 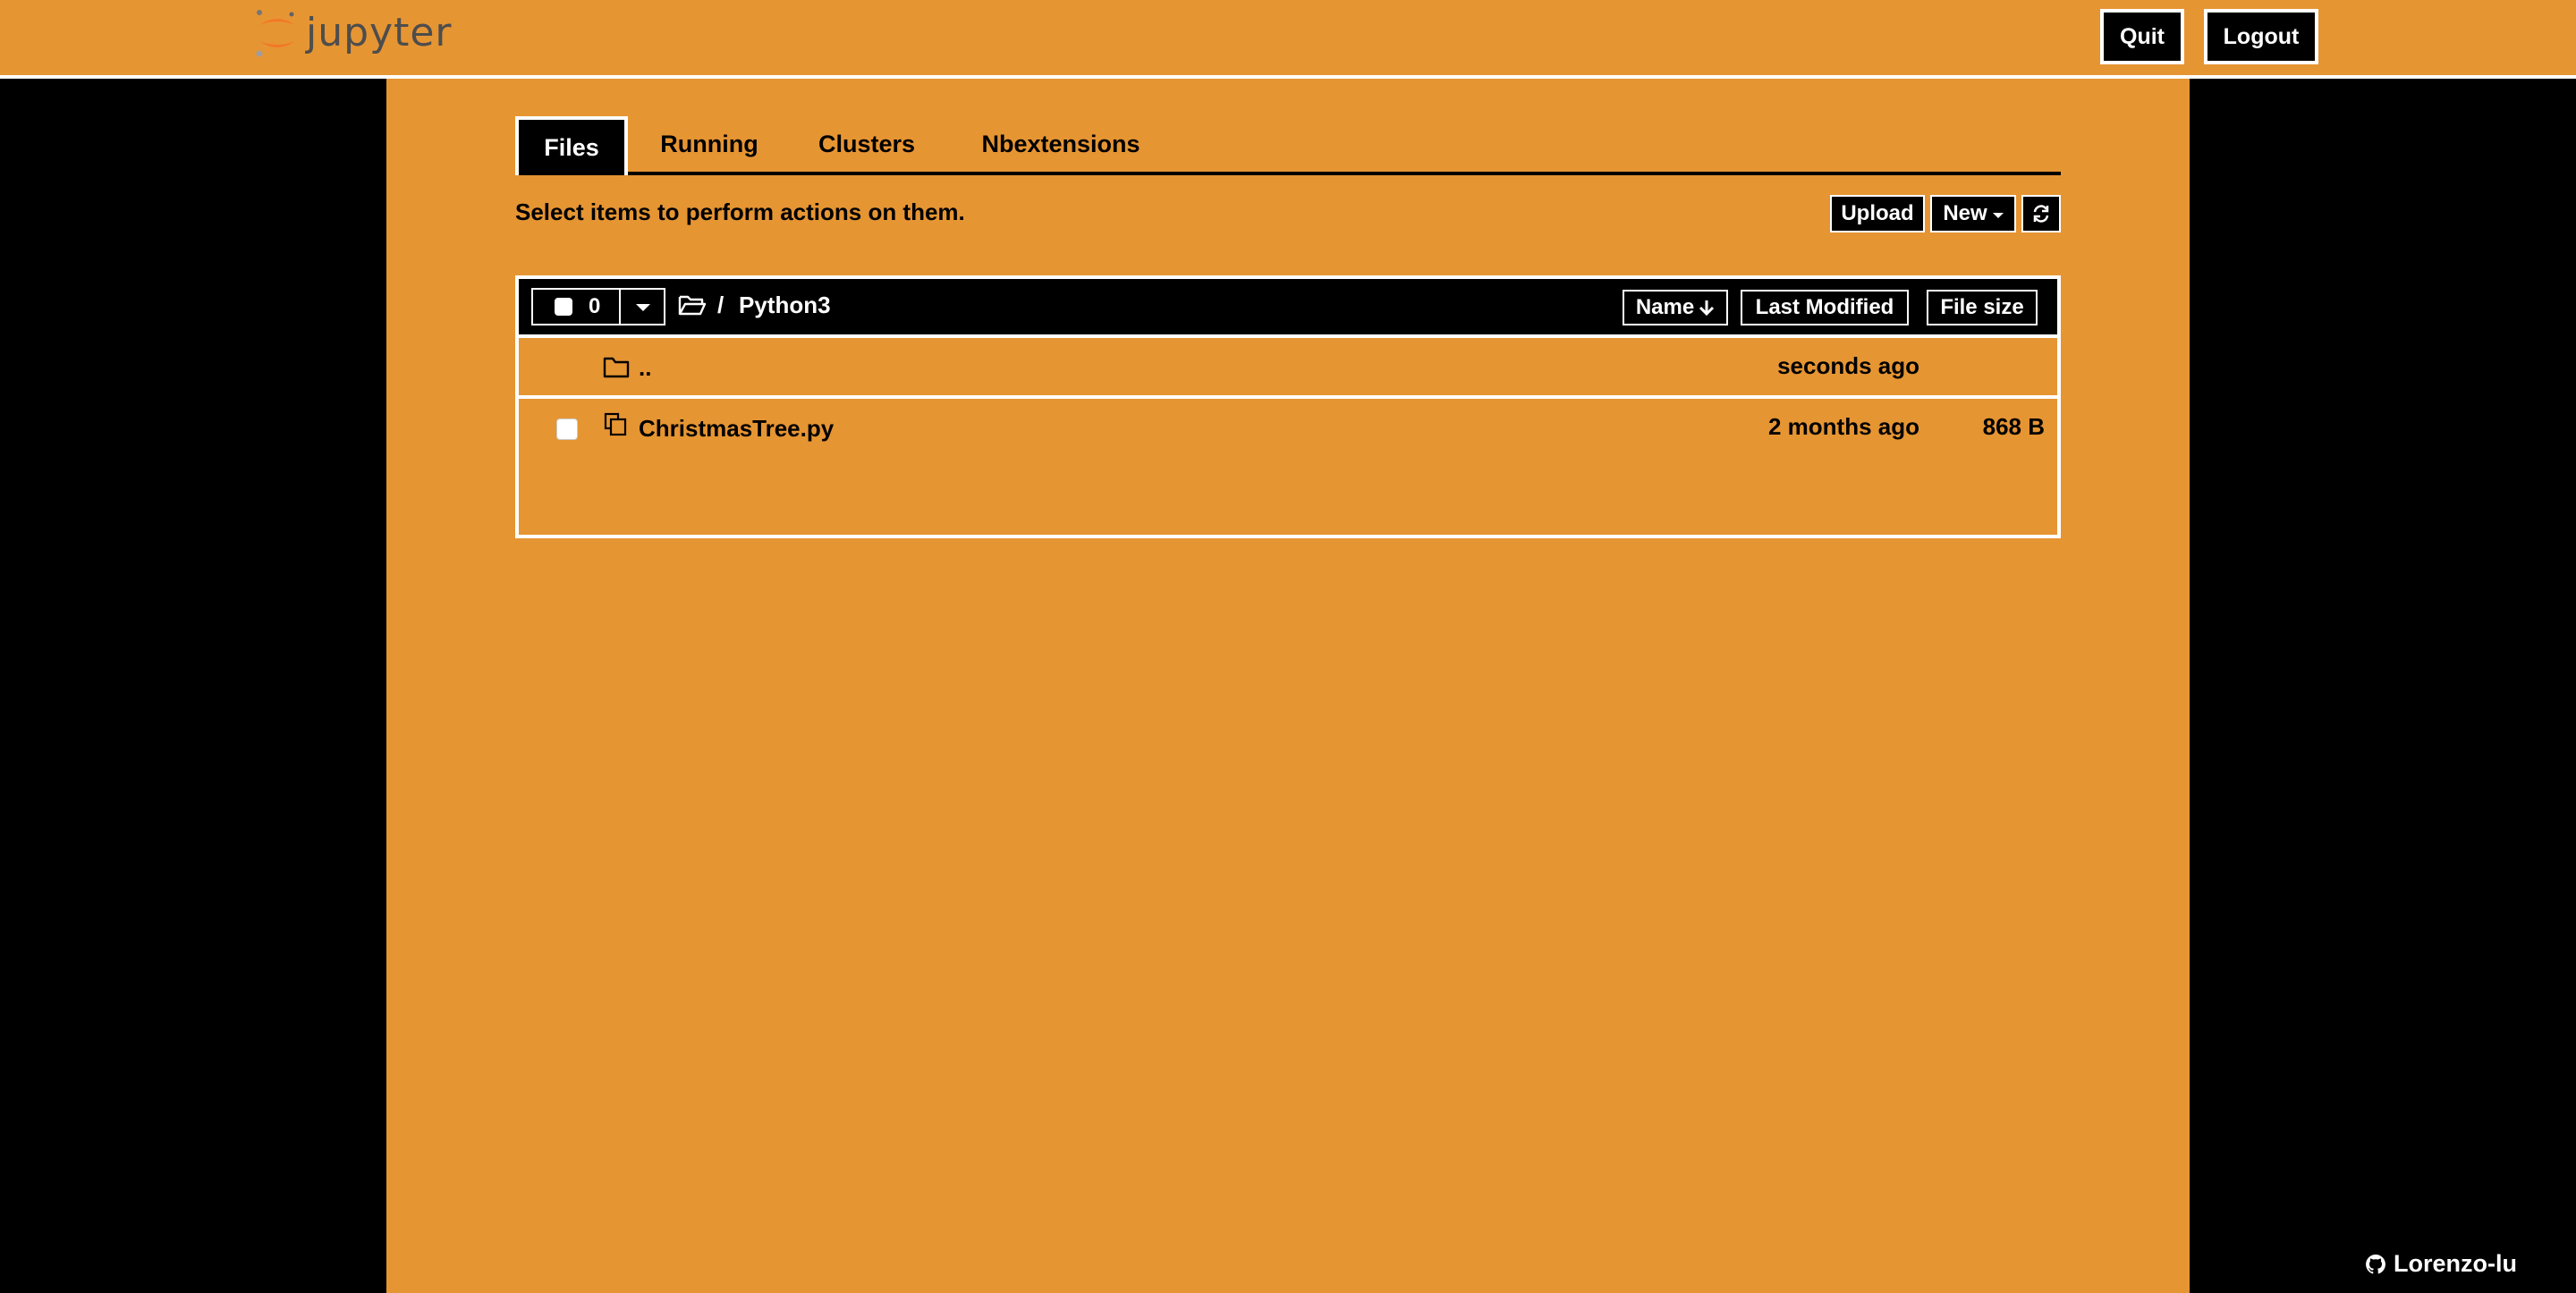 I want to click on tab-nbextensions: Nbextensions, so click(x=1060, y=144).